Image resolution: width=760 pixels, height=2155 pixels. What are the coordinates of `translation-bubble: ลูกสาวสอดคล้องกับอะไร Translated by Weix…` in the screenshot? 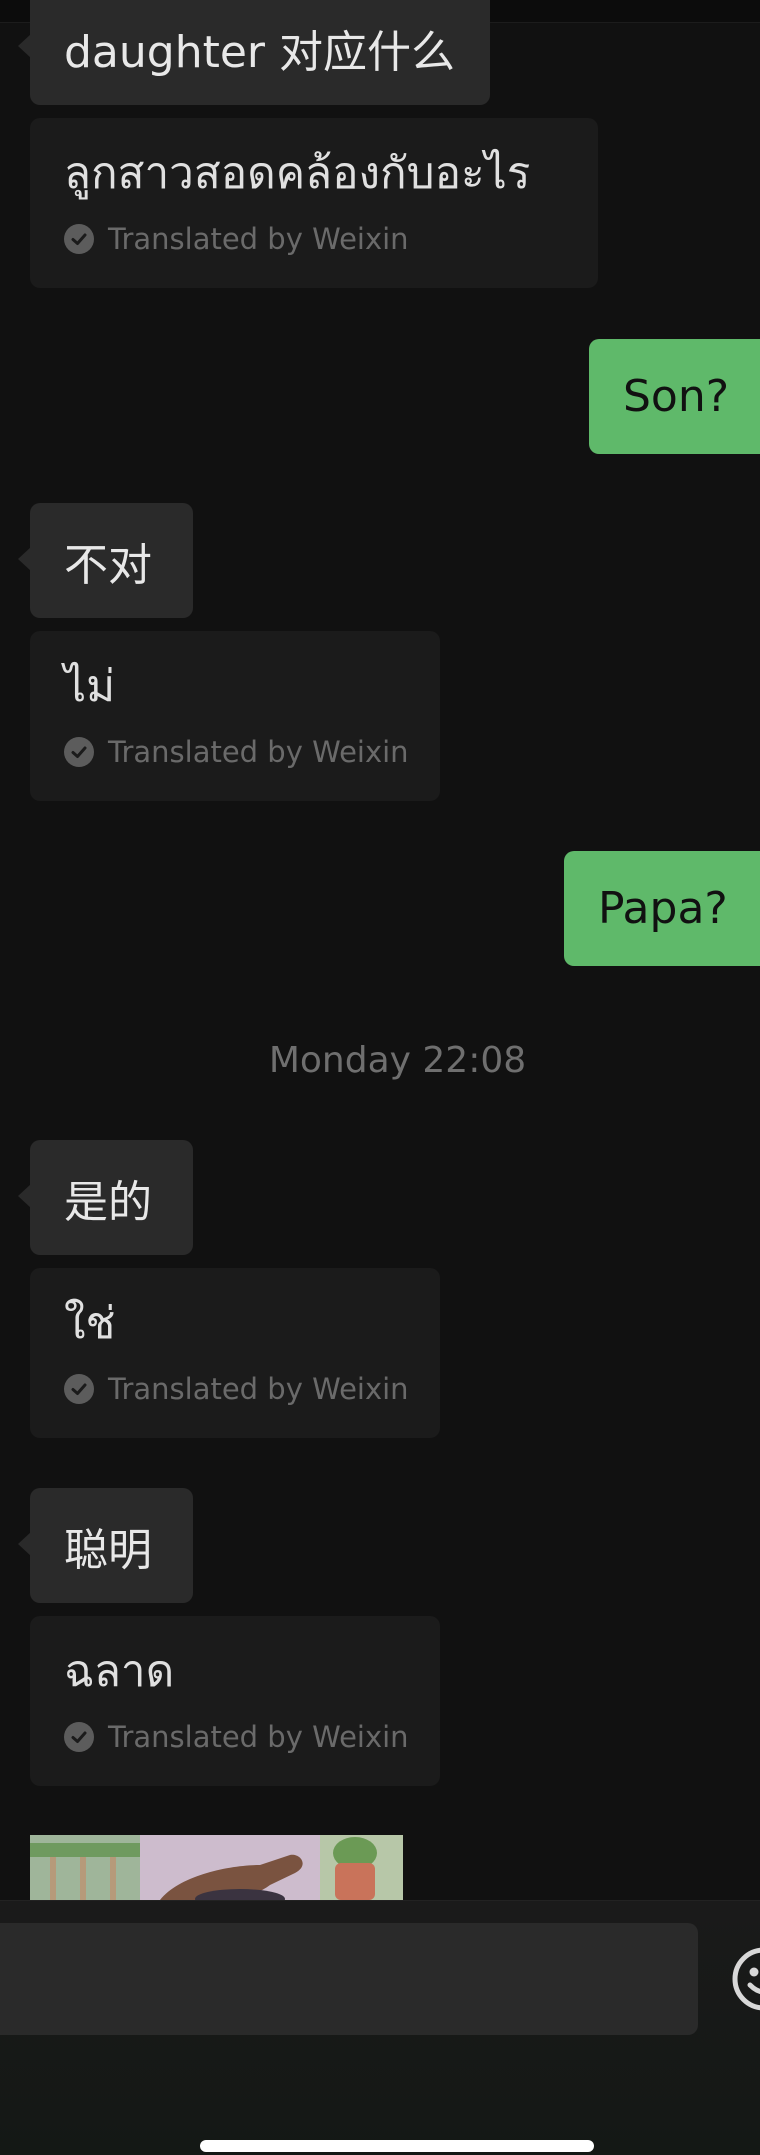 It's located at (314, 203).